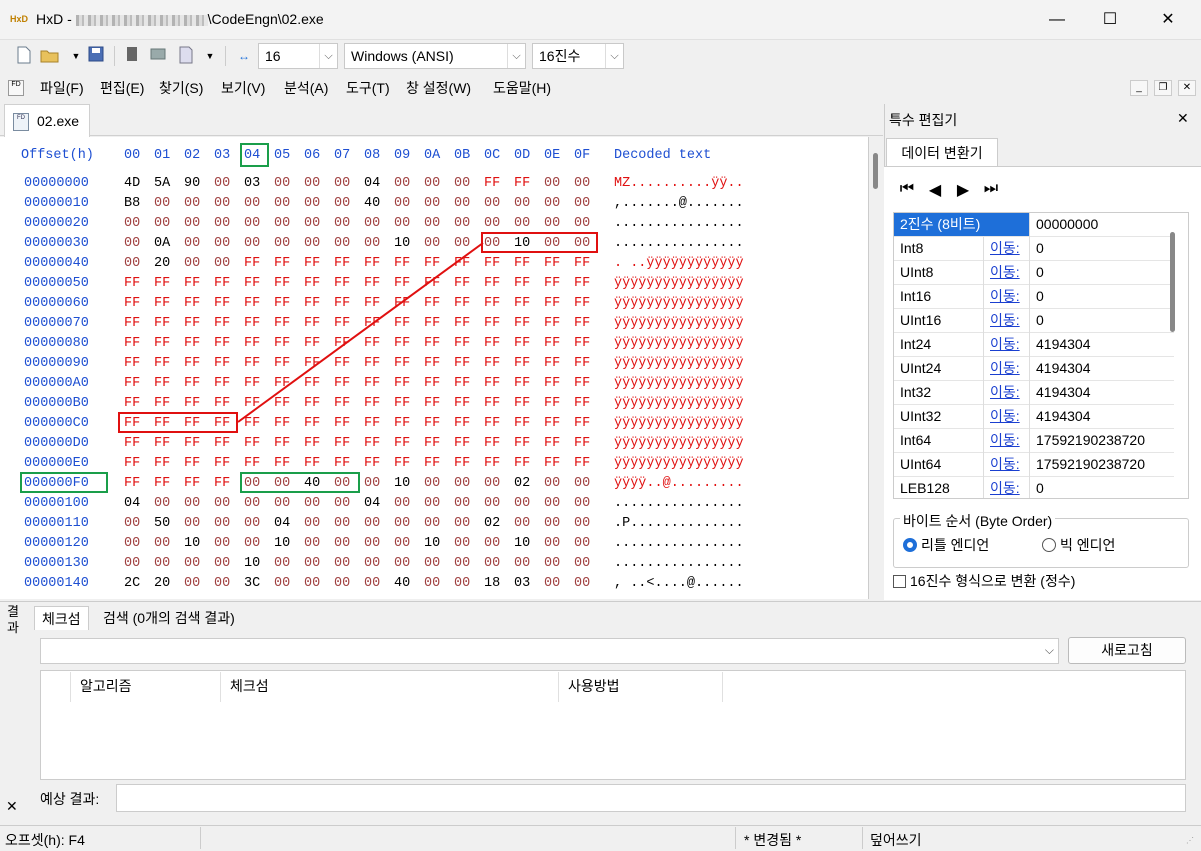  I want to click on expected-result-input, so click(651, 798).